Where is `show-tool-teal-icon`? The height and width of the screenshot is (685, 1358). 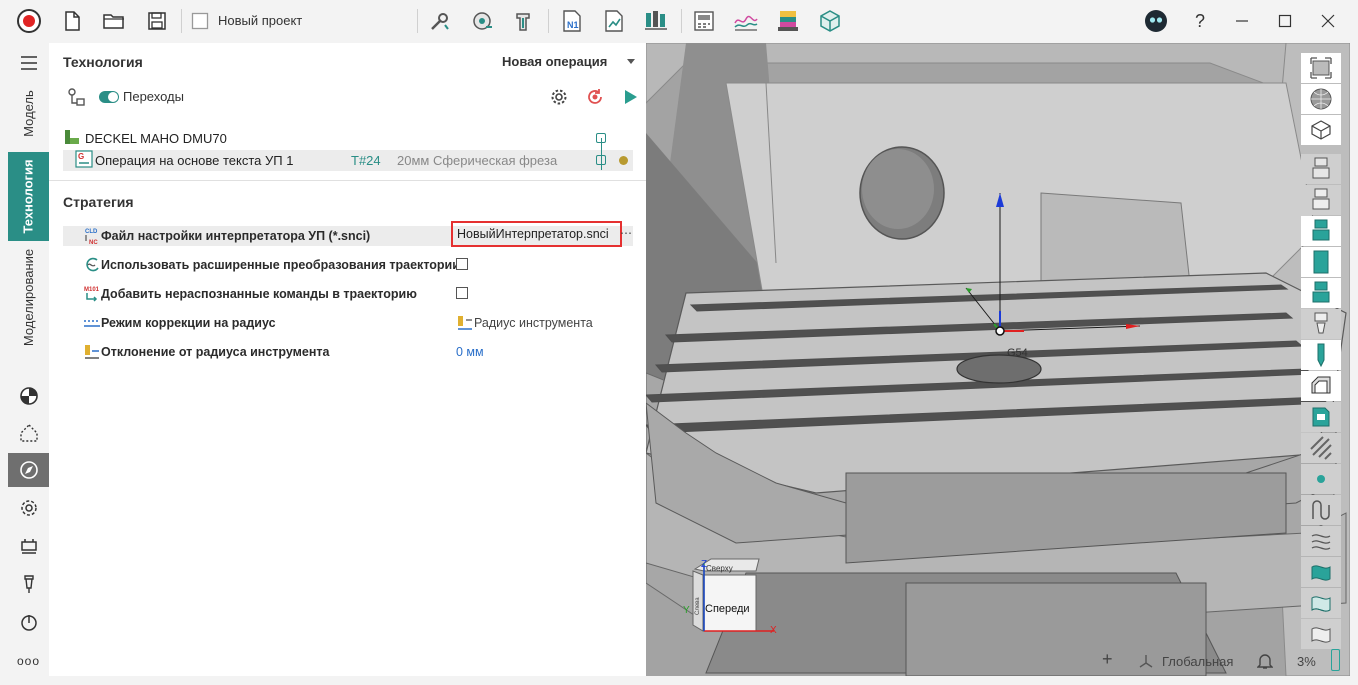
show-tool-teal-icon is located at coordinates (1321, 231).